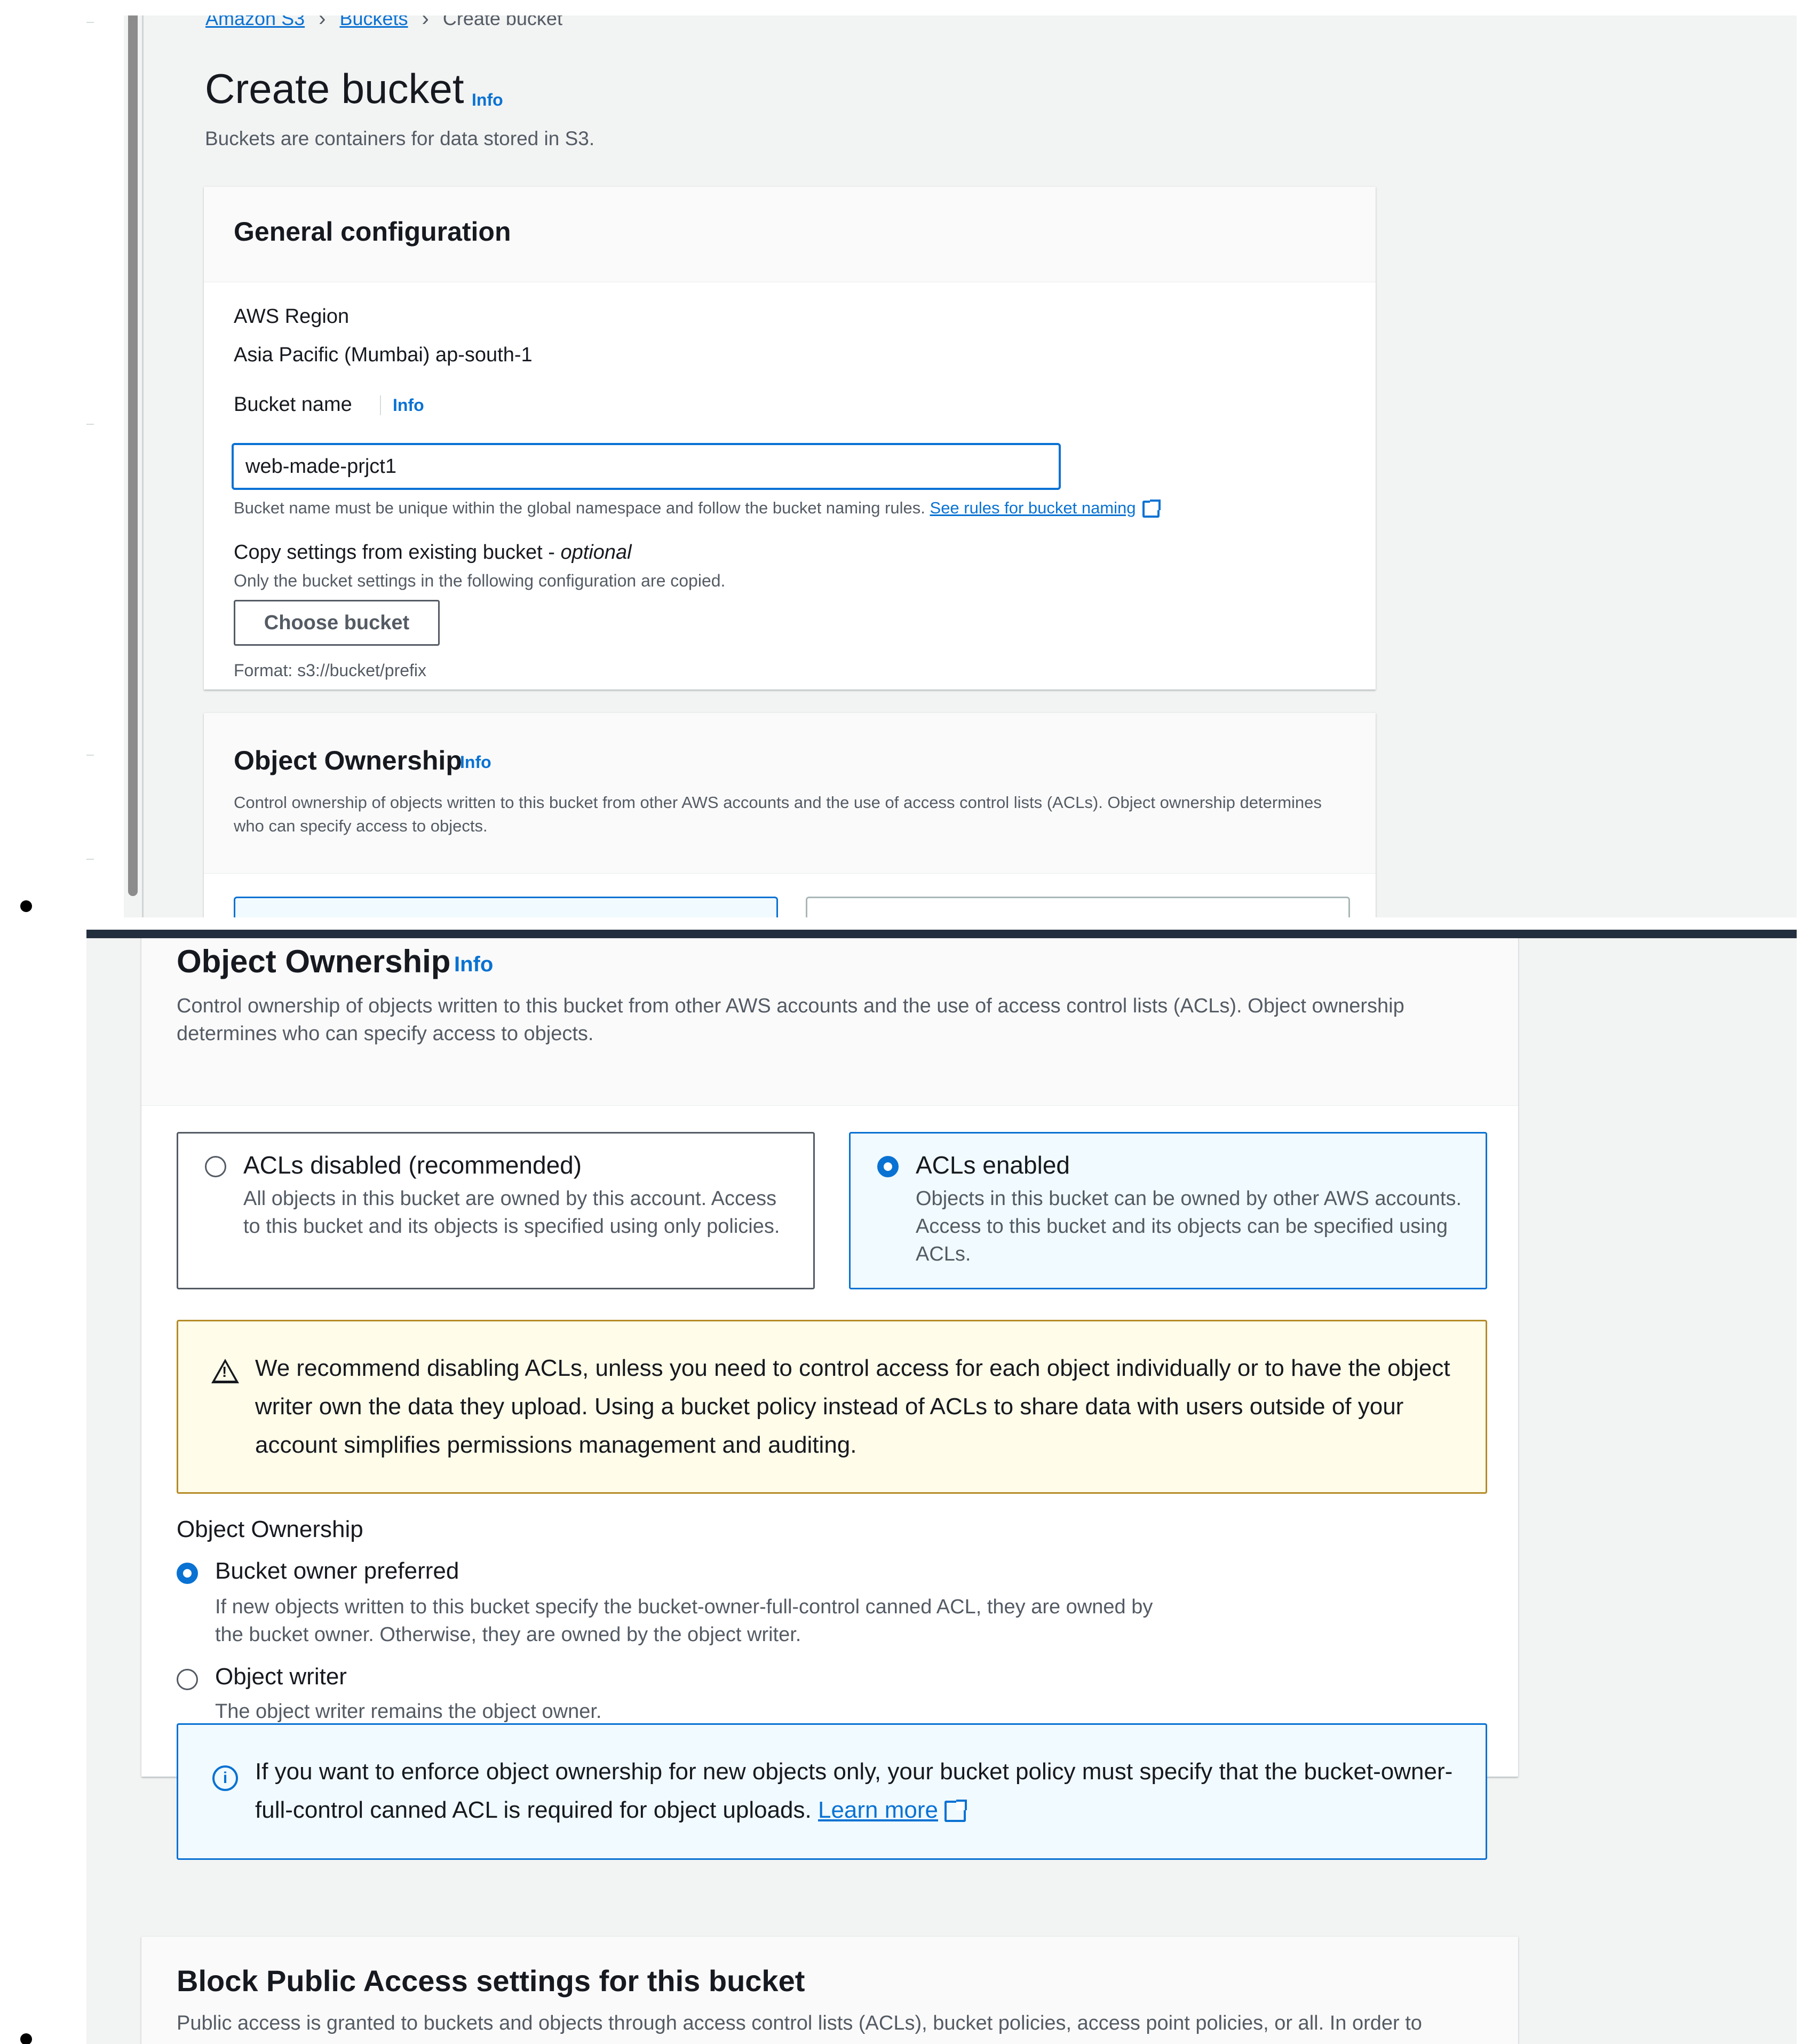 The image size is (1802, 2044). Describe the element at coordinates (292, 317) in the screenshot. I see `region-label: AWS Region` at that location.